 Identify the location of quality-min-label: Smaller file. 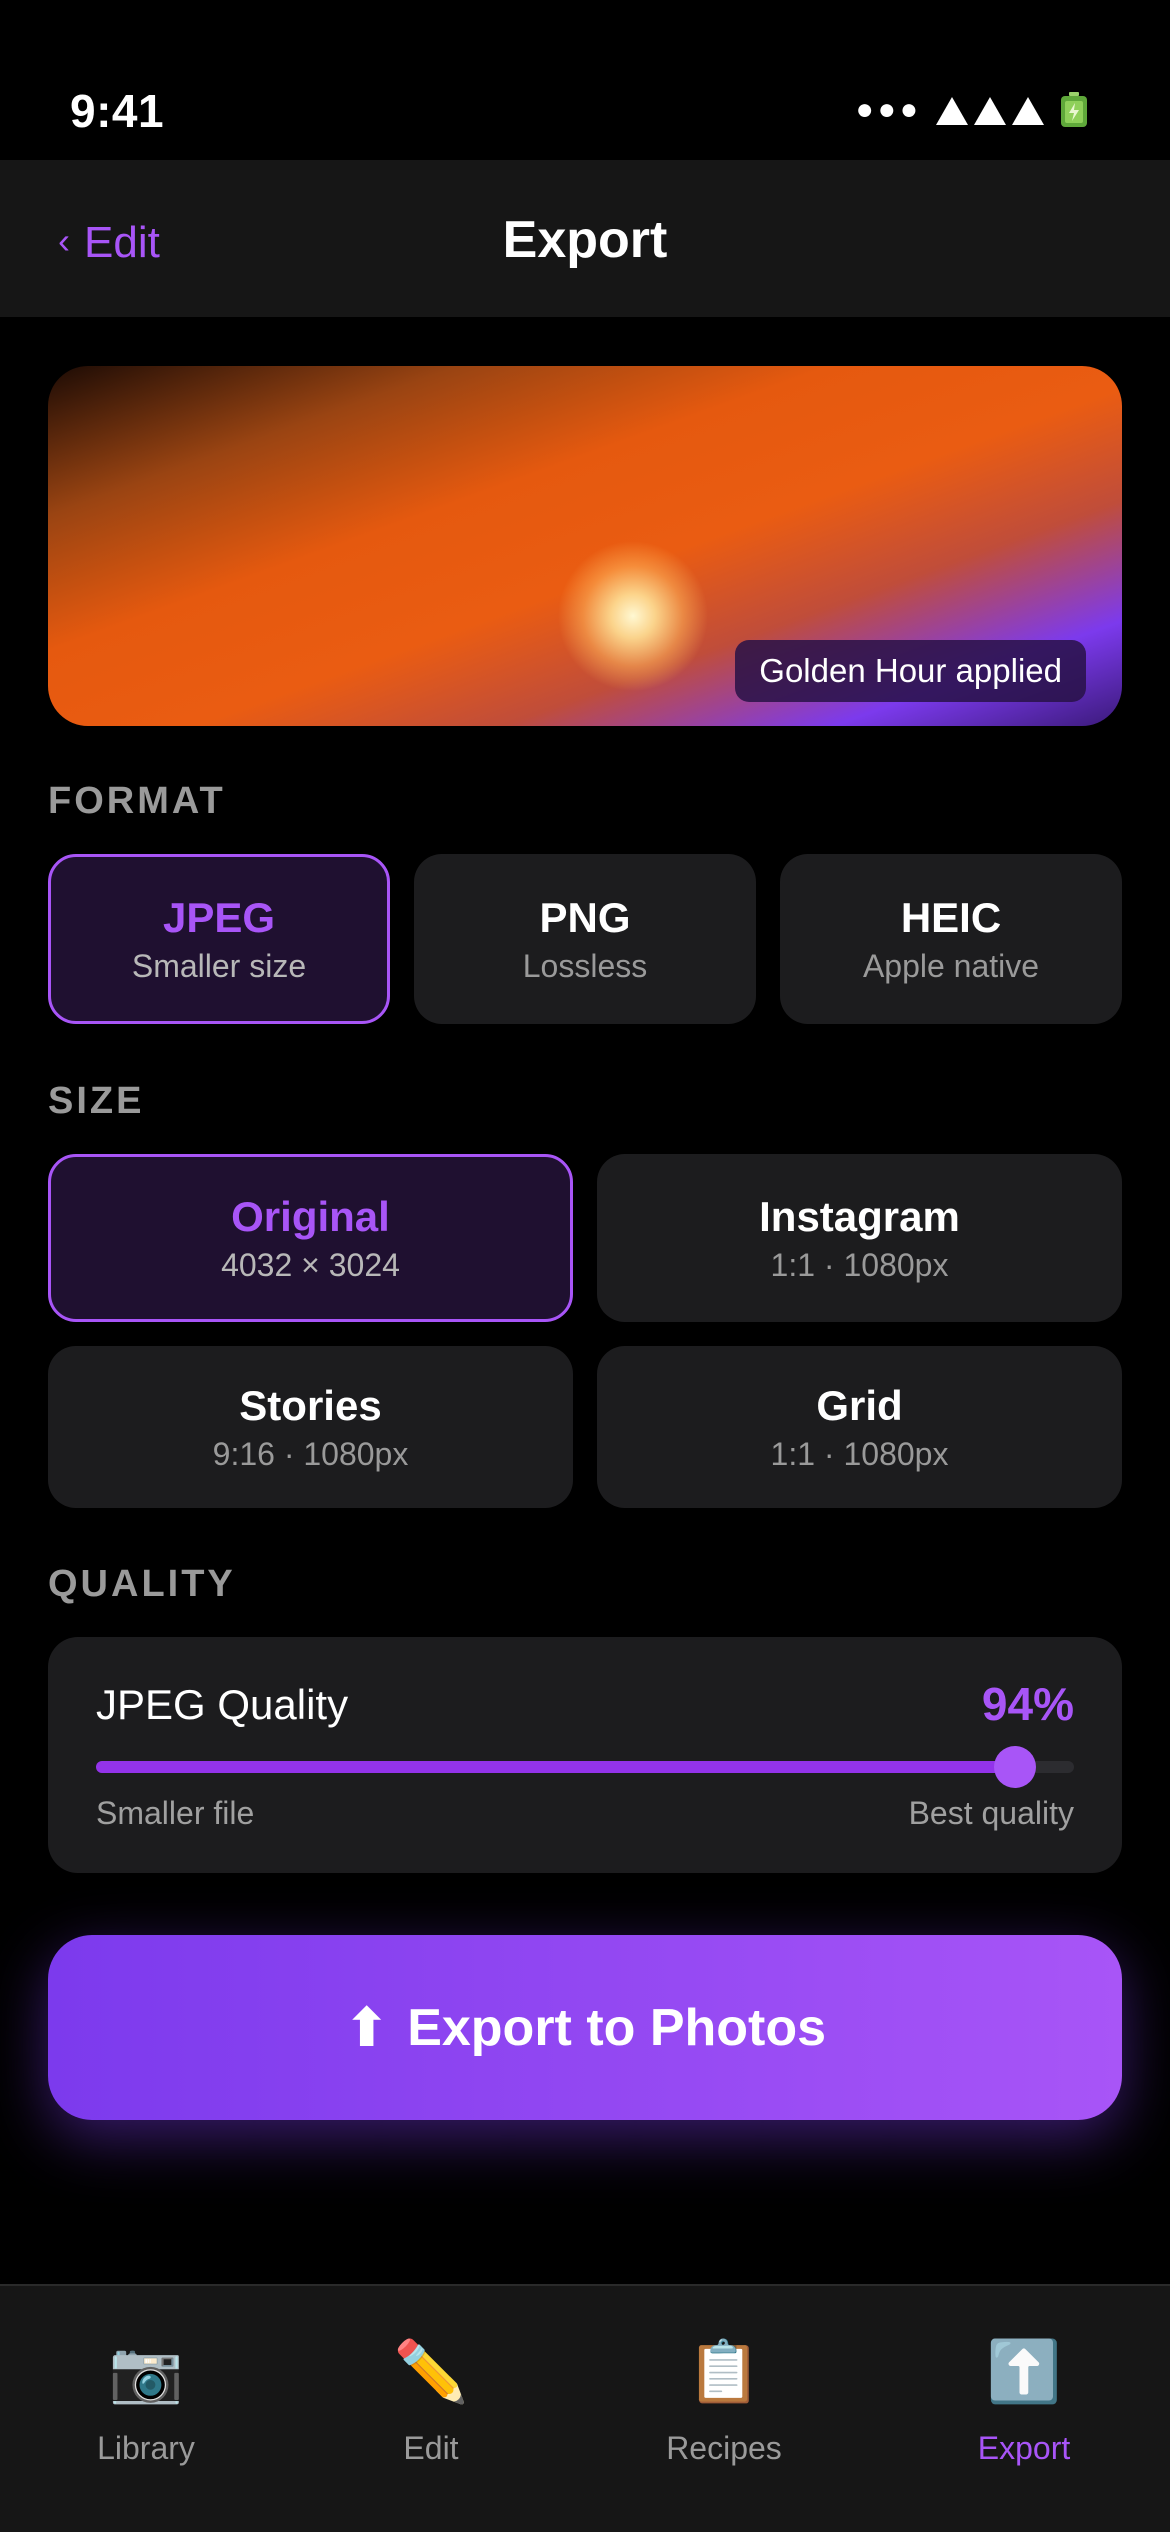
(175, 1813).